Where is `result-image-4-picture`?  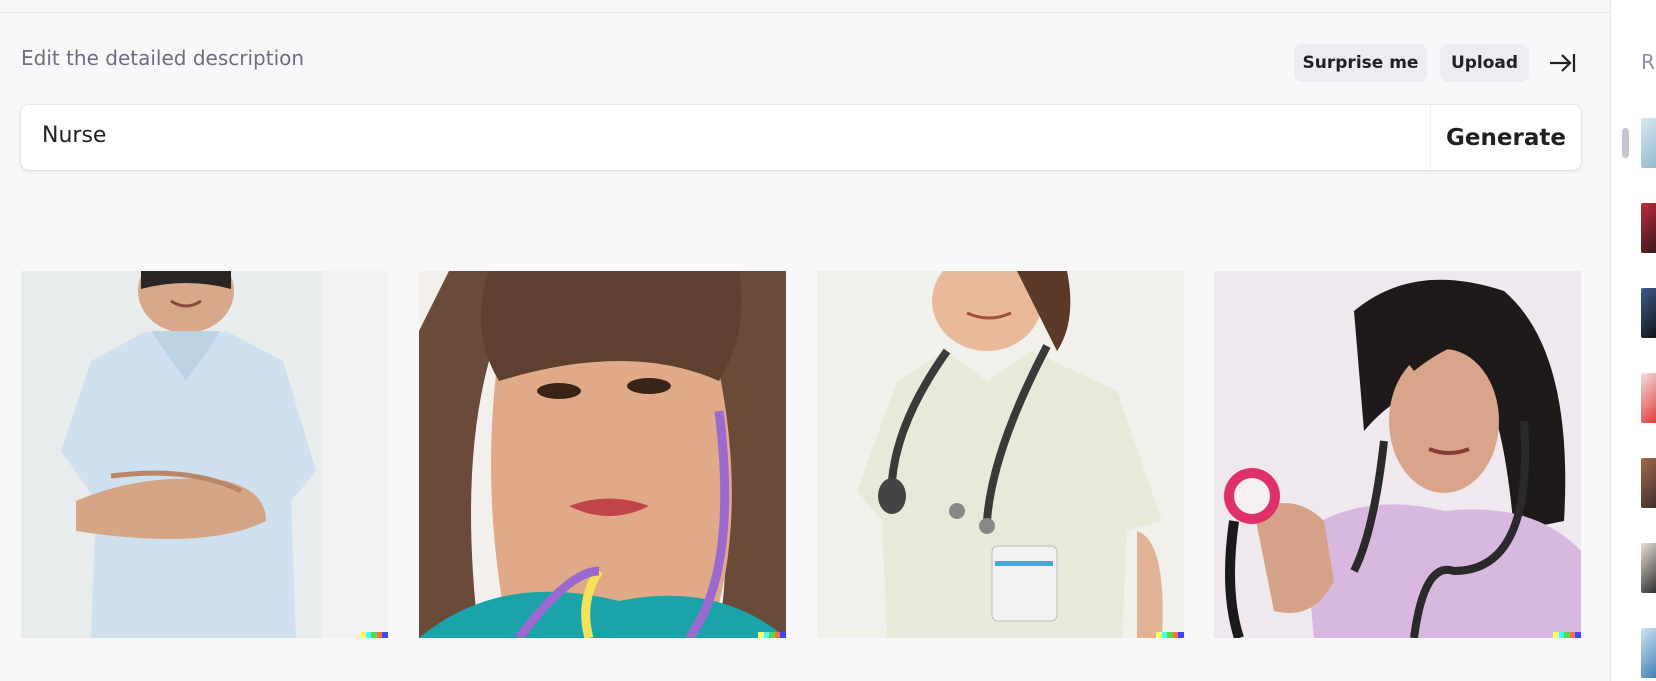
result-image-4-picture is located at coordinates (1397, 454).